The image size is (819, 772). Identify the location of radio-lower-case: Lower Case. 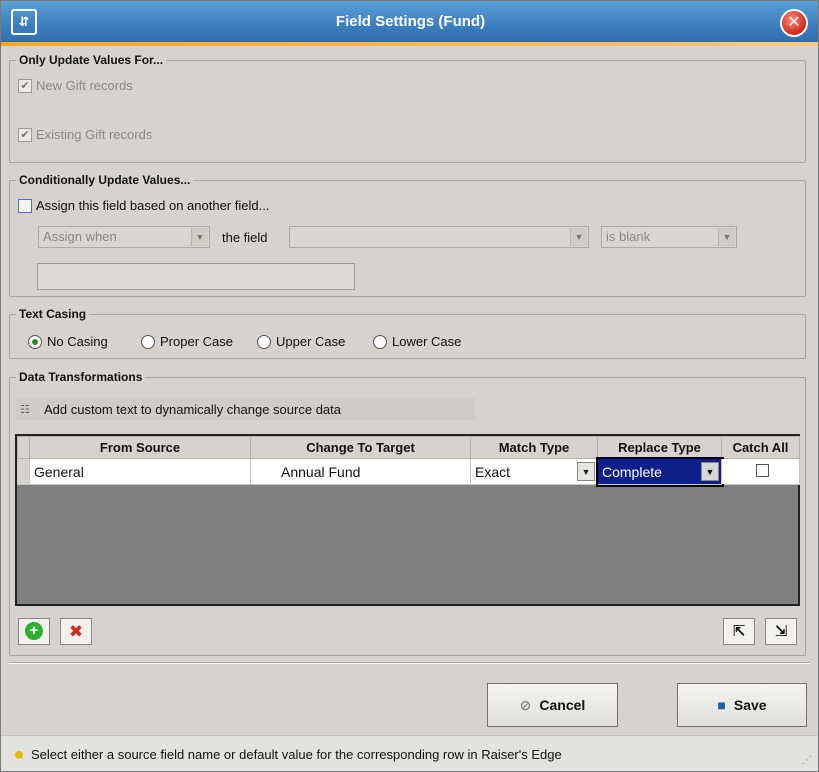
(417, 341).